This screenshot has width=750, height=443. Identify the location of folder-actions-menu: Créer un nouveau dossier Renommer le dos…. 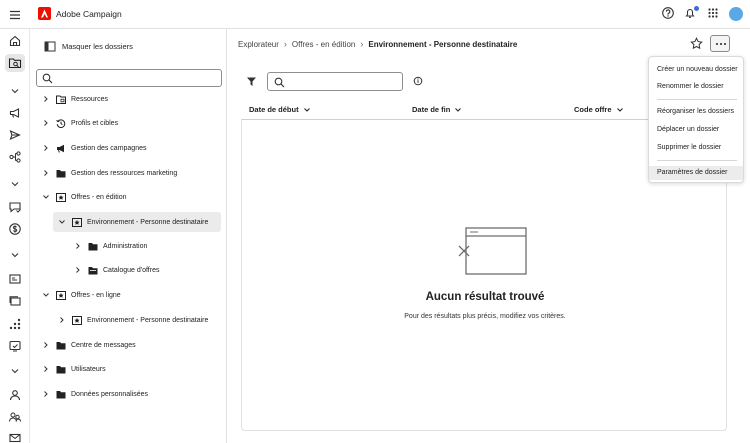
(696, 119).